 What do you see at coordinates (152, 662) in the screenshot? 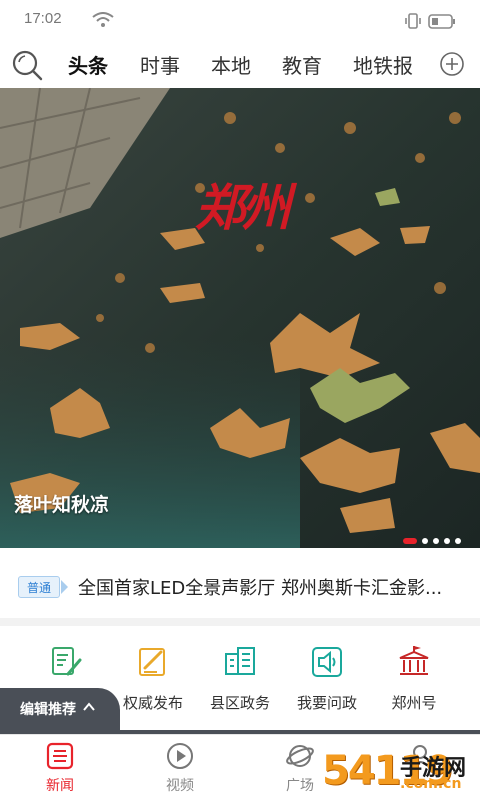
I see `authority-publish-icon` at bounding box center [152, 662].